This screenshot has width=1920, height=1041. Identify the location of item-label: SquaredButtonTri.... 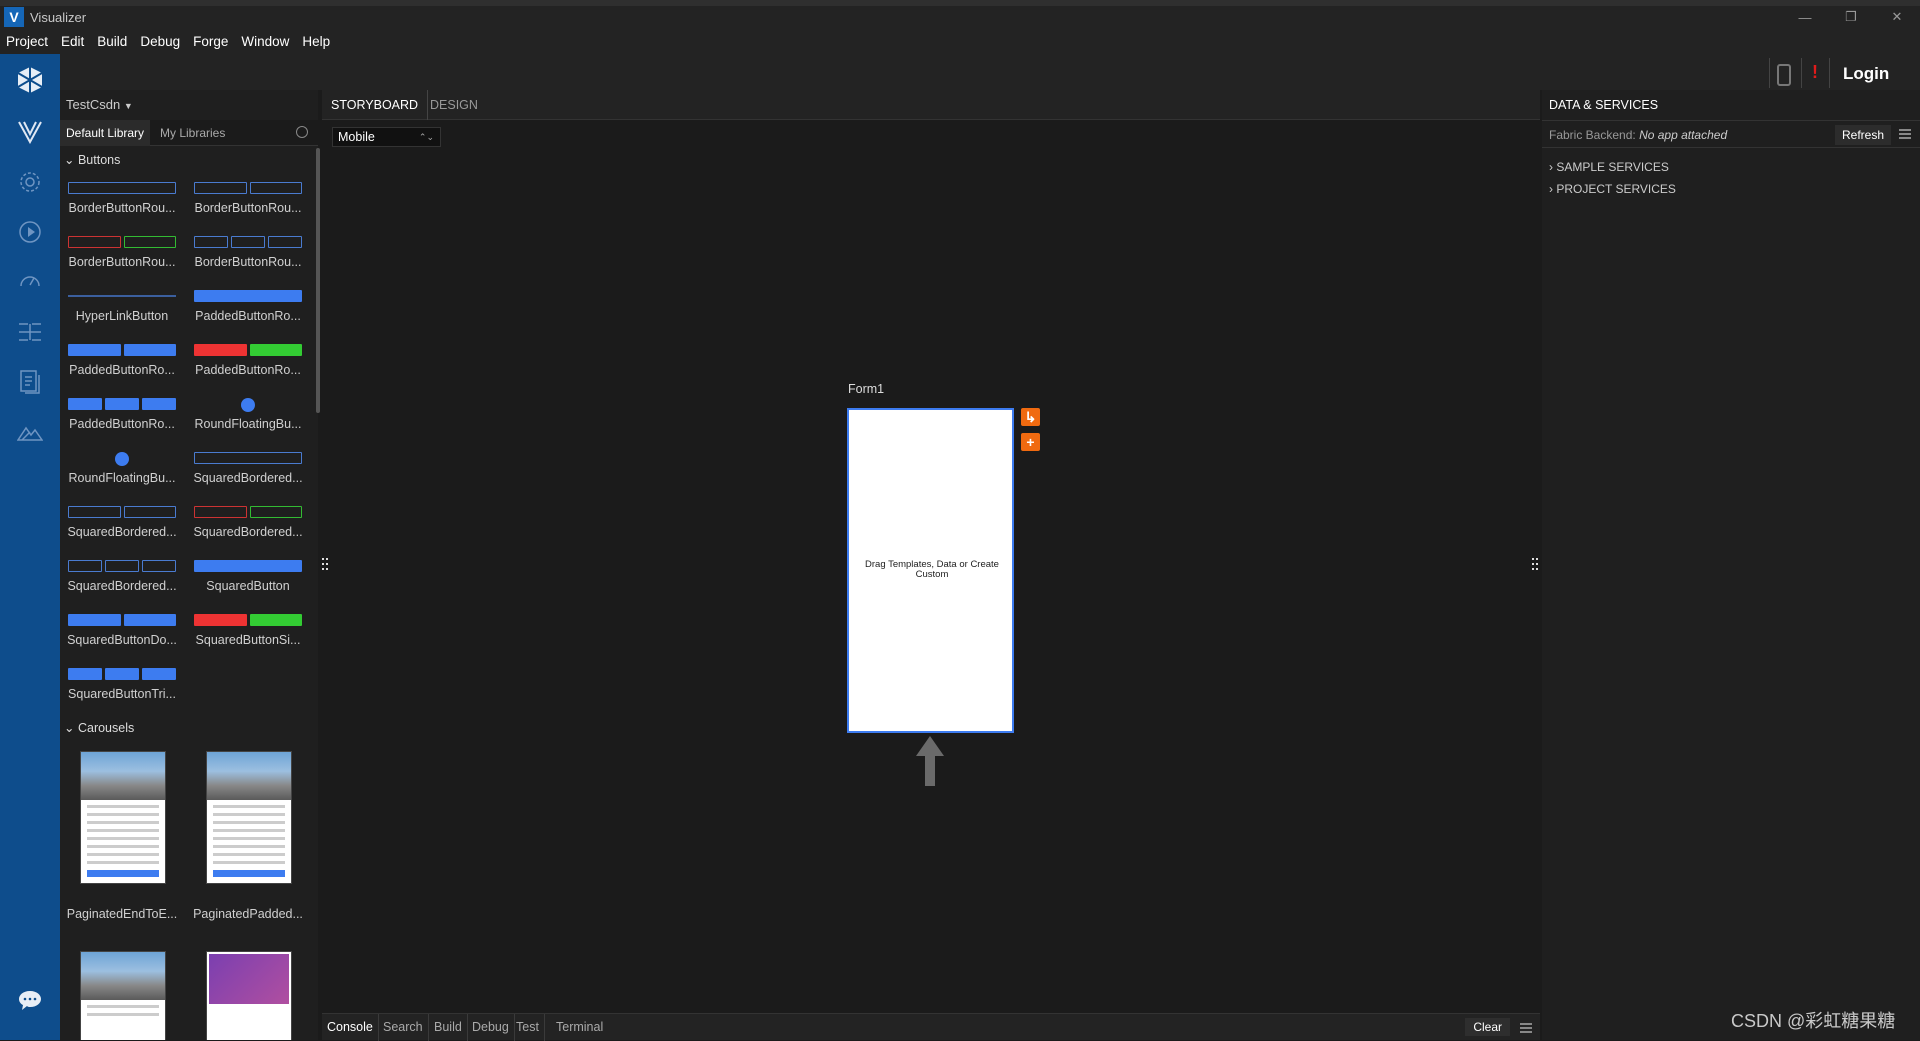
(122, 694).